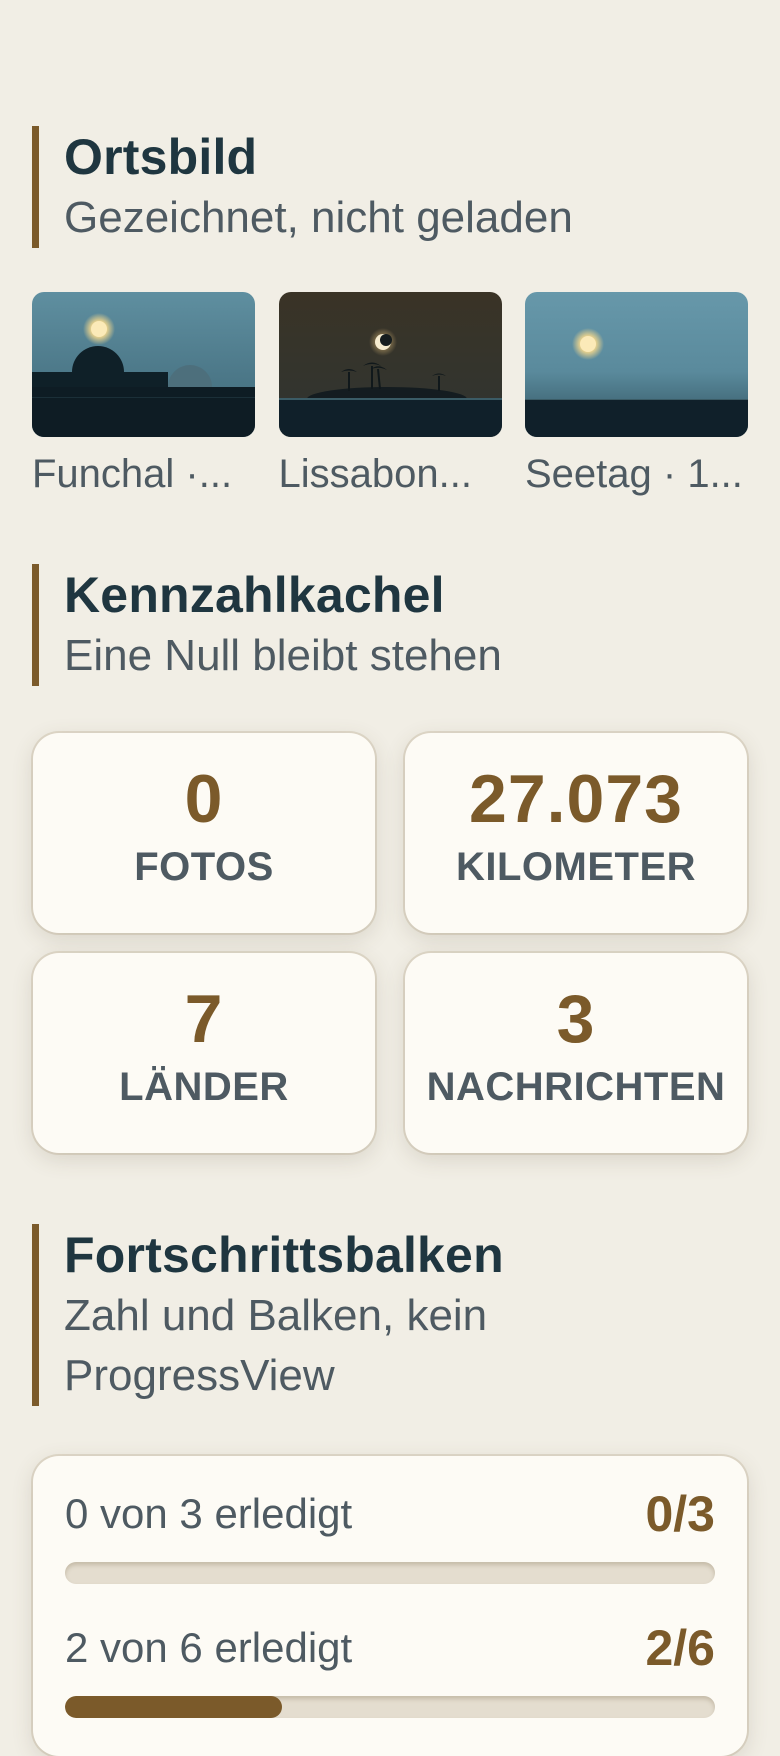 The image size is (780, 1756). I want to click on progress-text: 0 von 3 erledigt, so click(209, 1513).